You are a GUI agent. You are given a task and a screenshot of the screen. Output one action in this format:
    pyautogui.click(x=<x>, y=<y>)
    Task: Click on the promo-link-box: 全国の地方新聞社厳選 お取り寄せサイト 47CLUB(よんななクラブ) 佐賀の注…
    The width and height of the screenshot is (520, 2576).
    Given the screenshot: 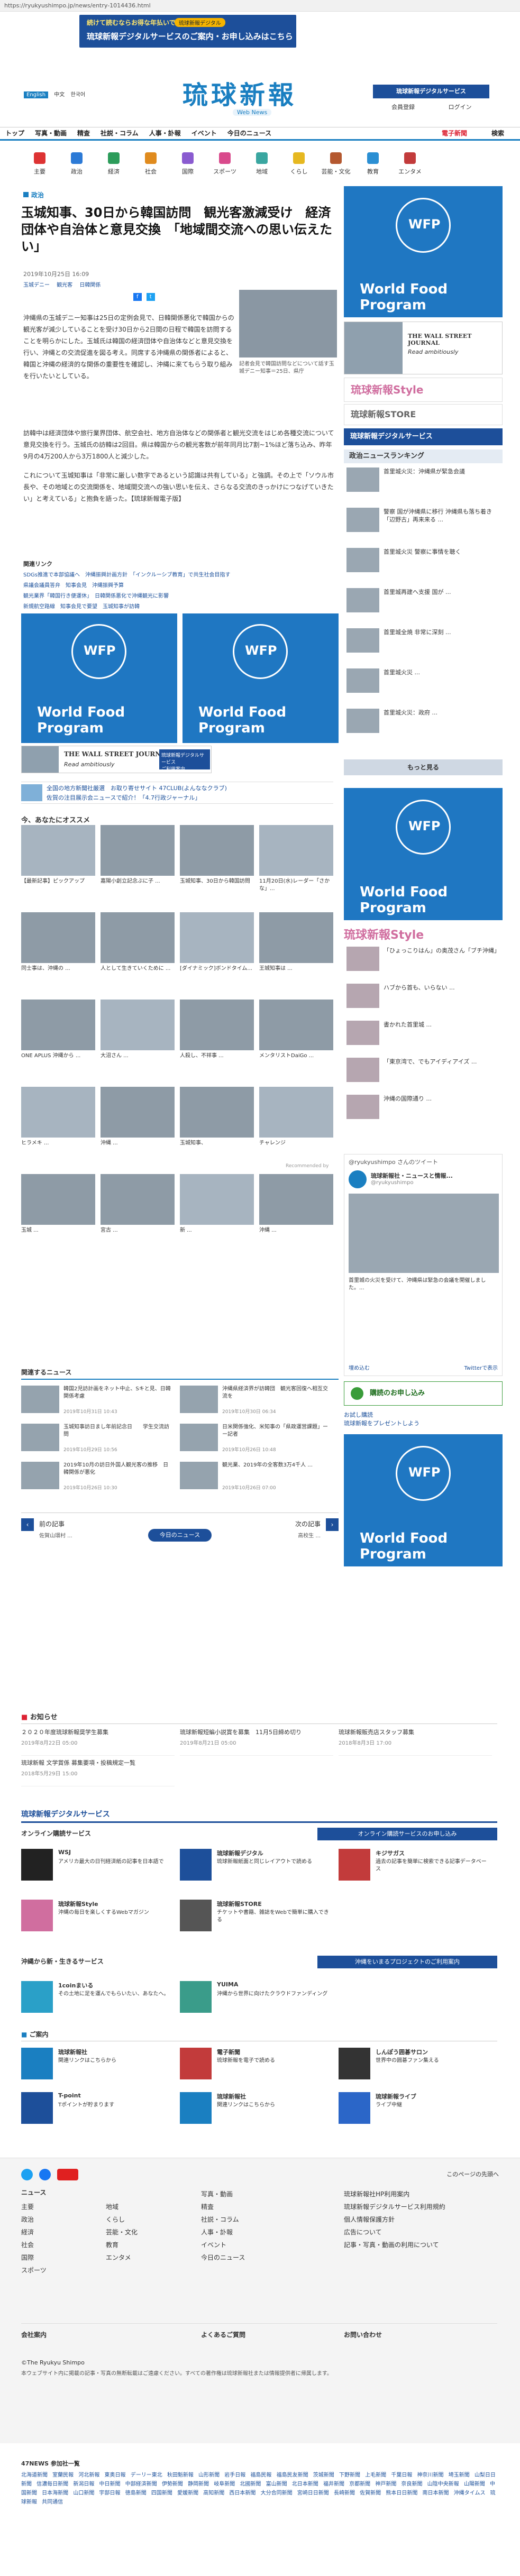 What is the action you would take?
    pyautogui.click(x=177, y=793)
    